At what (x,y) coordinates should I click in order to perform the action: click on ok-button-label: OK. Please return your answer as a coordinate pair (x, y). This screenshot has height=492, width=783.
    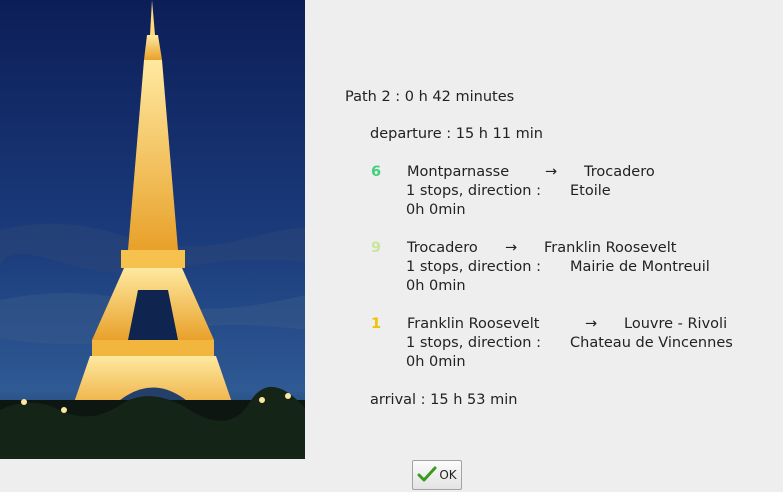
    Looking at the image, I should click on (448, 475).